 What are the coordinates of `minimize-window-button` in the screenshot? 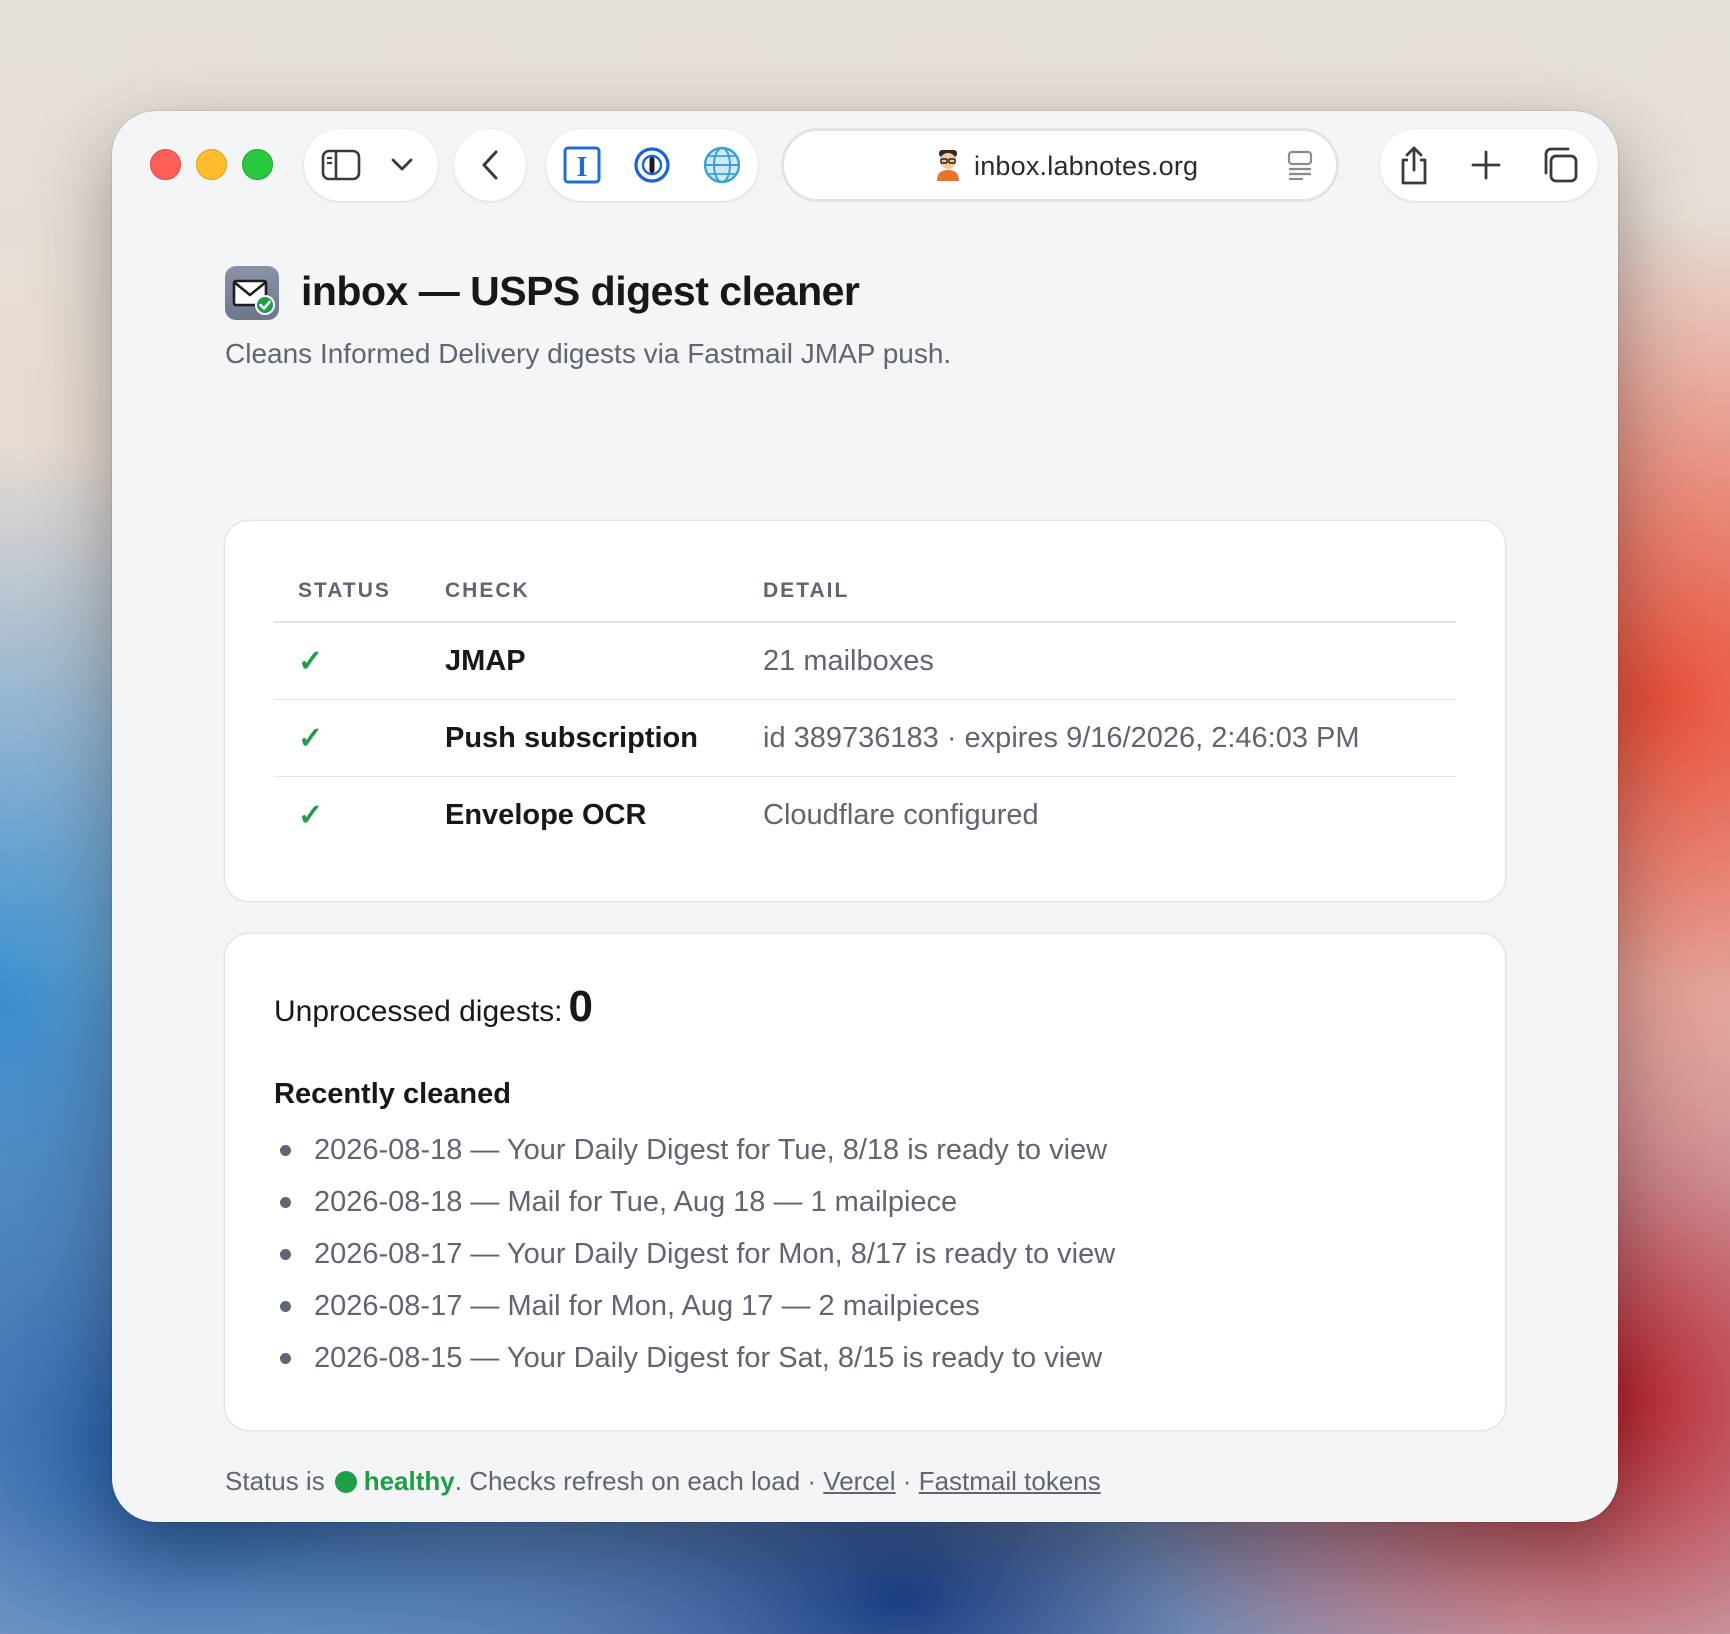 It's located at (211, 164).